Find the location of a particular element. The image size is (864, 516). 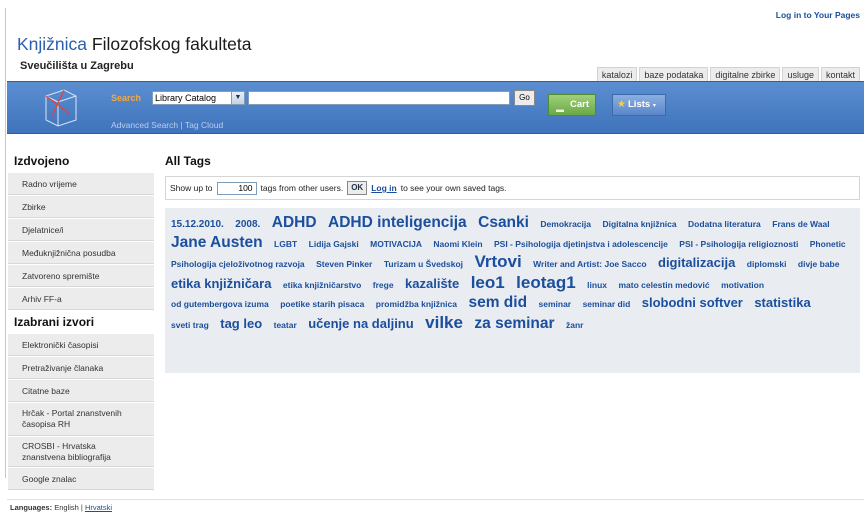

tag-link: MOTIVACIJA is located at coordinates (396, 244).